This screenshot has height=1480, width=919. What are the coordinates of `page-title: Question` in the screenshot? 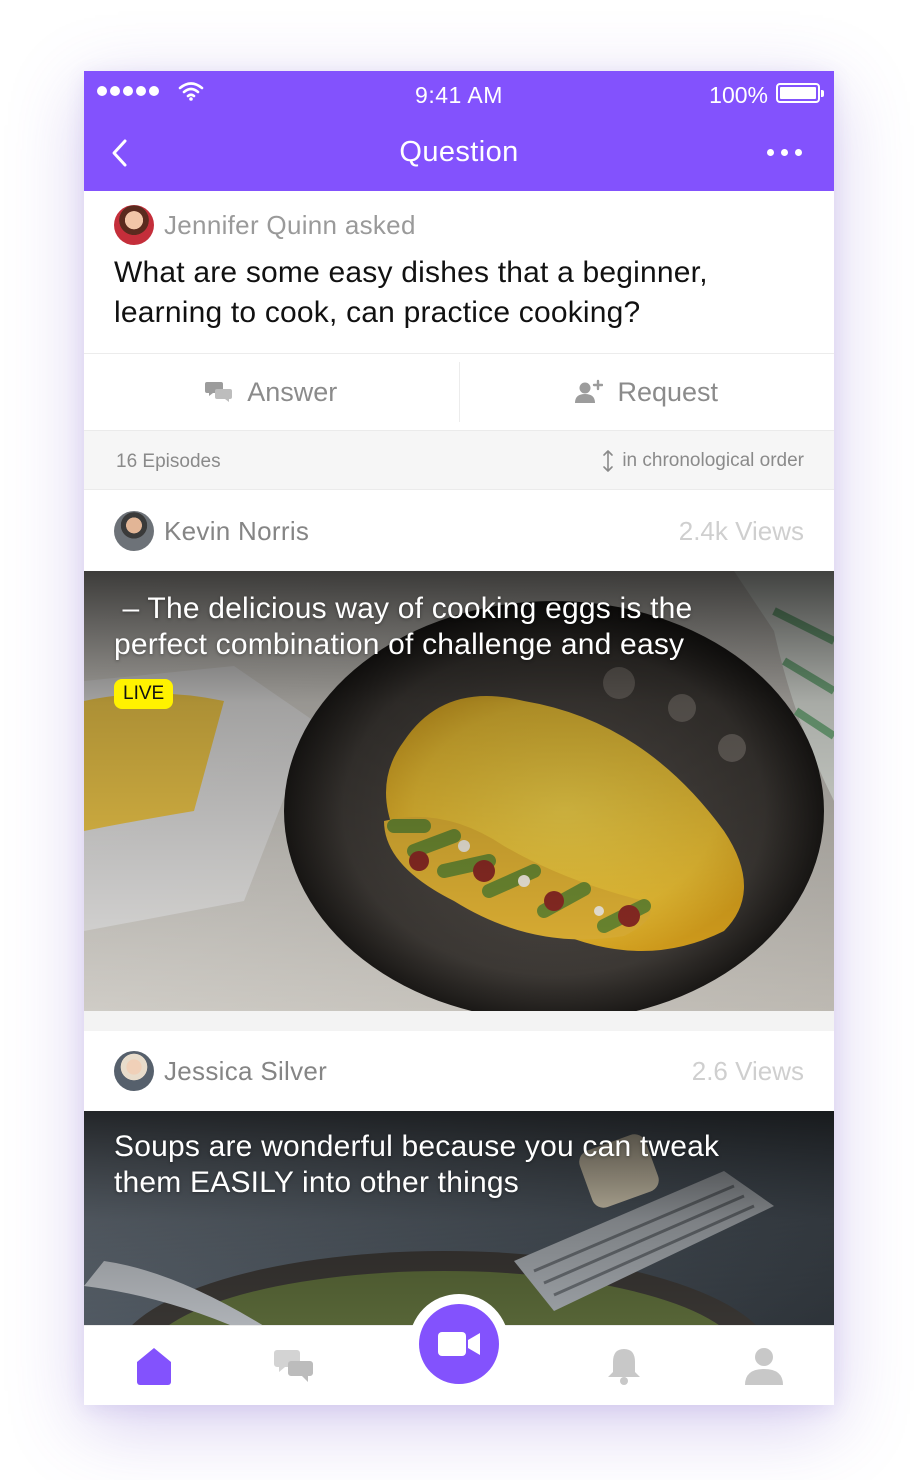 It's located at (459, 152).